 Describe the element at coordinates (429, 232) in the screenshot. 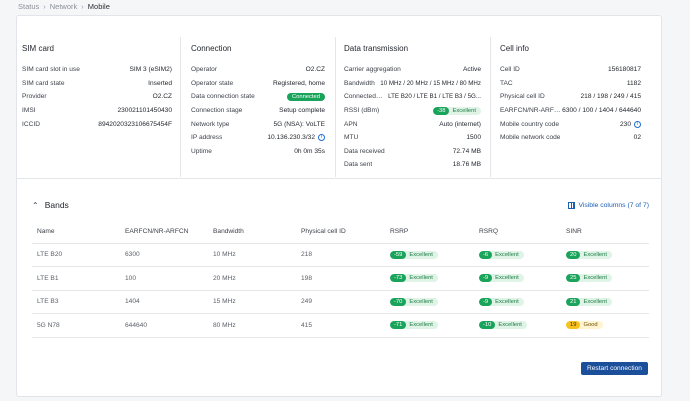

I see `col-header-rsrp: RSRP` at that location.